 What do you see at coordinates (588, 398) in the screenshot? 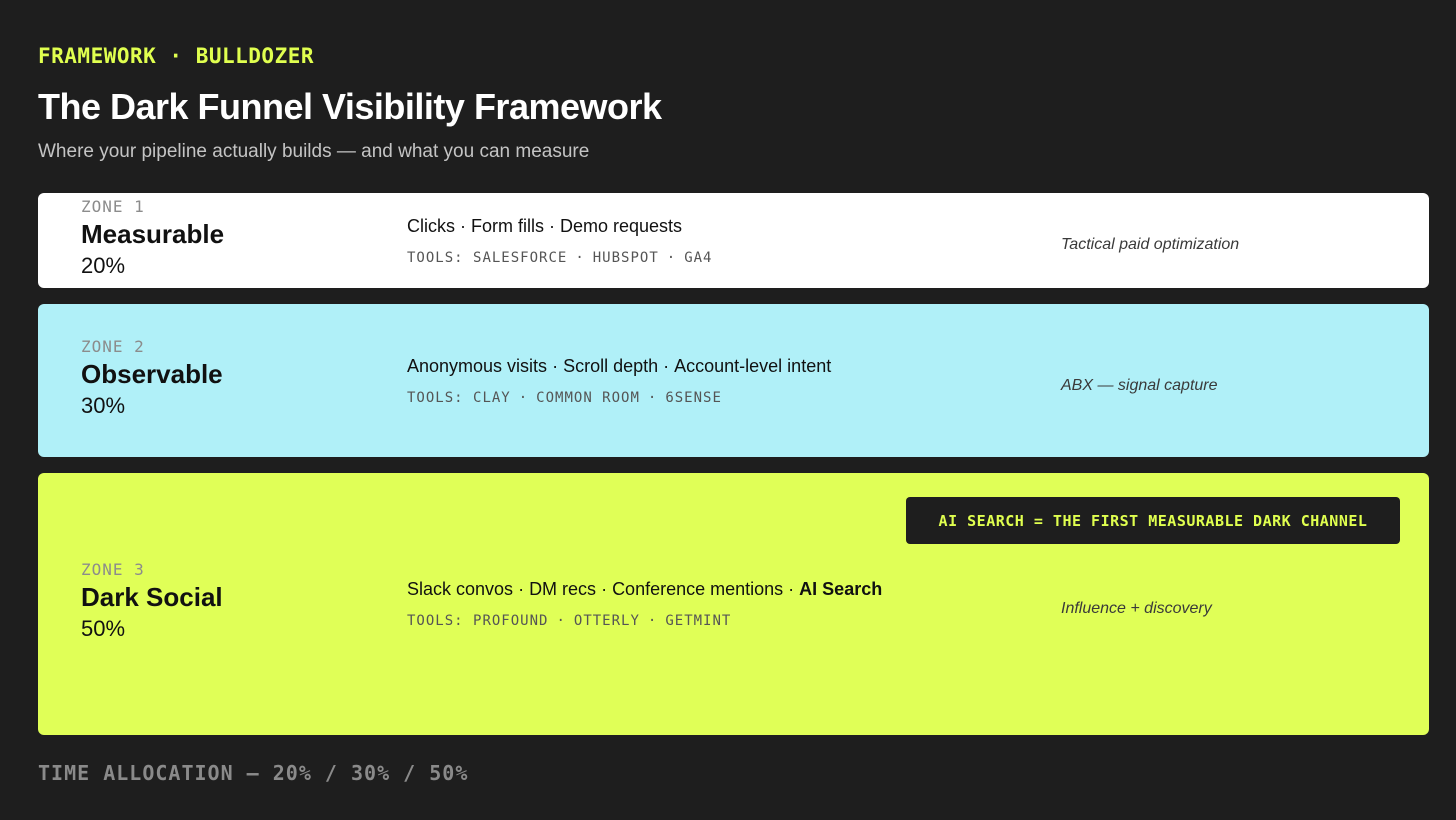
I see `tool-item: COMMON ROOM` at bounding box center [588, 398].